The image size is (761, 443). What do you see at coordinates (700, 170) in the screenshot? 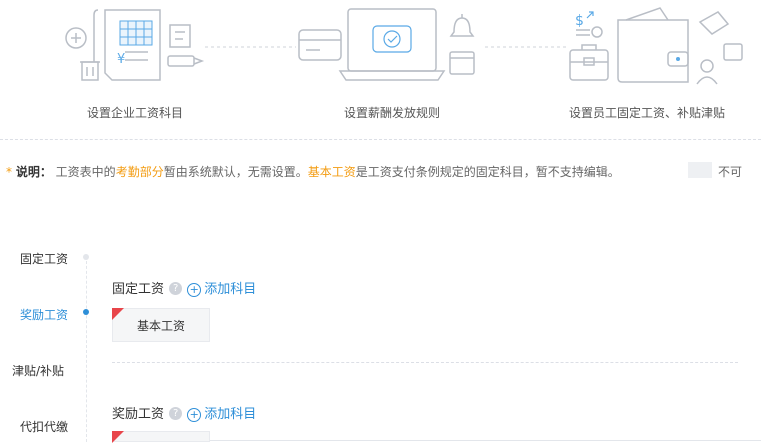
I see `note-gray-swatch` at bounding box center [700, 170].